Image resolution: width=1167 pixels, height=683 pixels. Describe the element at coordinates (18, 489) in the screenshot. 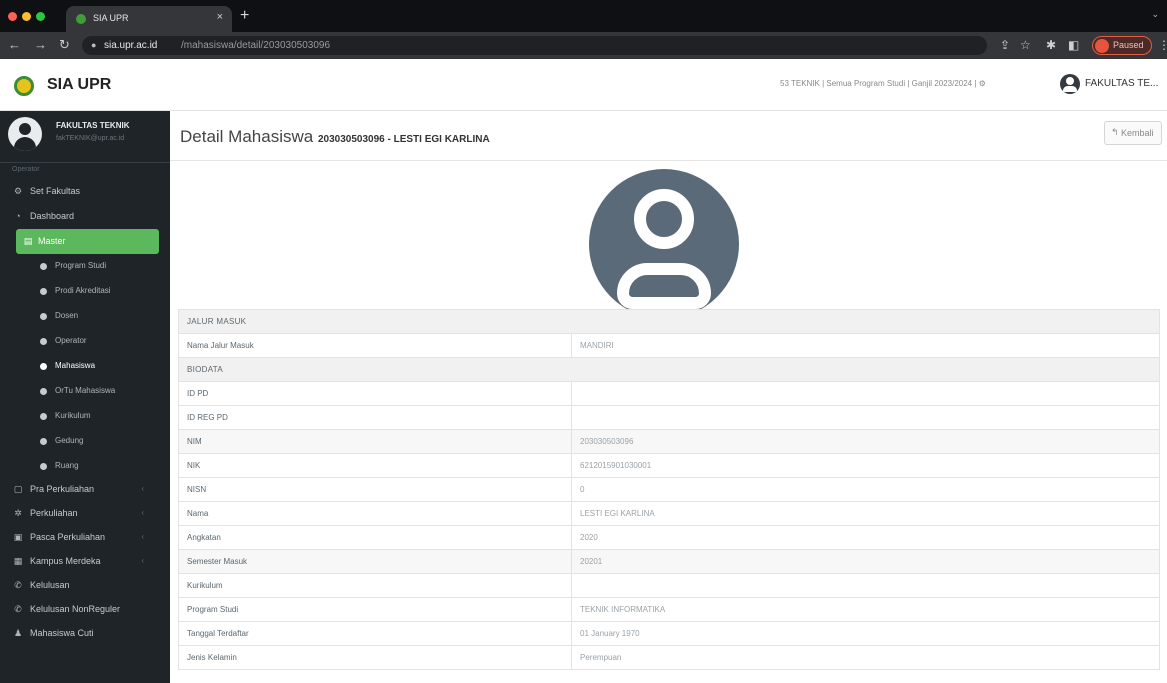

I see `file-icon: ▢` at that location.